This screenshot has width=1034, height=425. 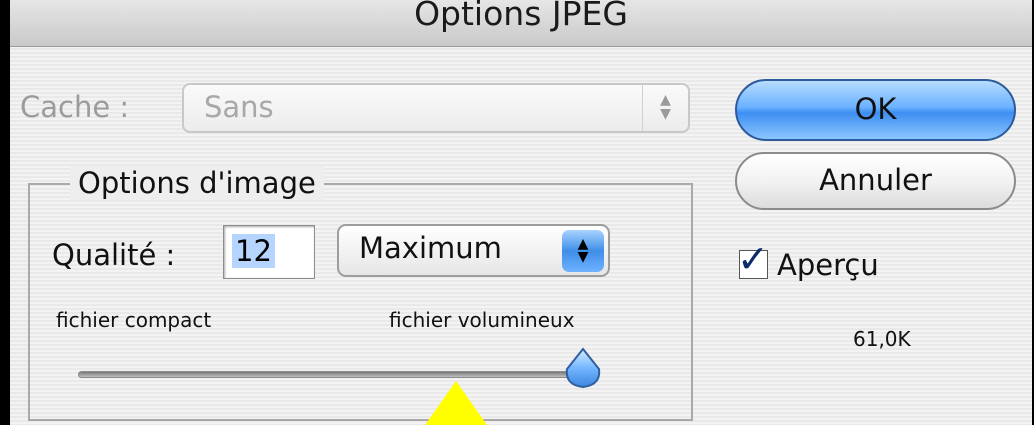 I want to click on matte-value: Sans, so click(x=239, y=107).